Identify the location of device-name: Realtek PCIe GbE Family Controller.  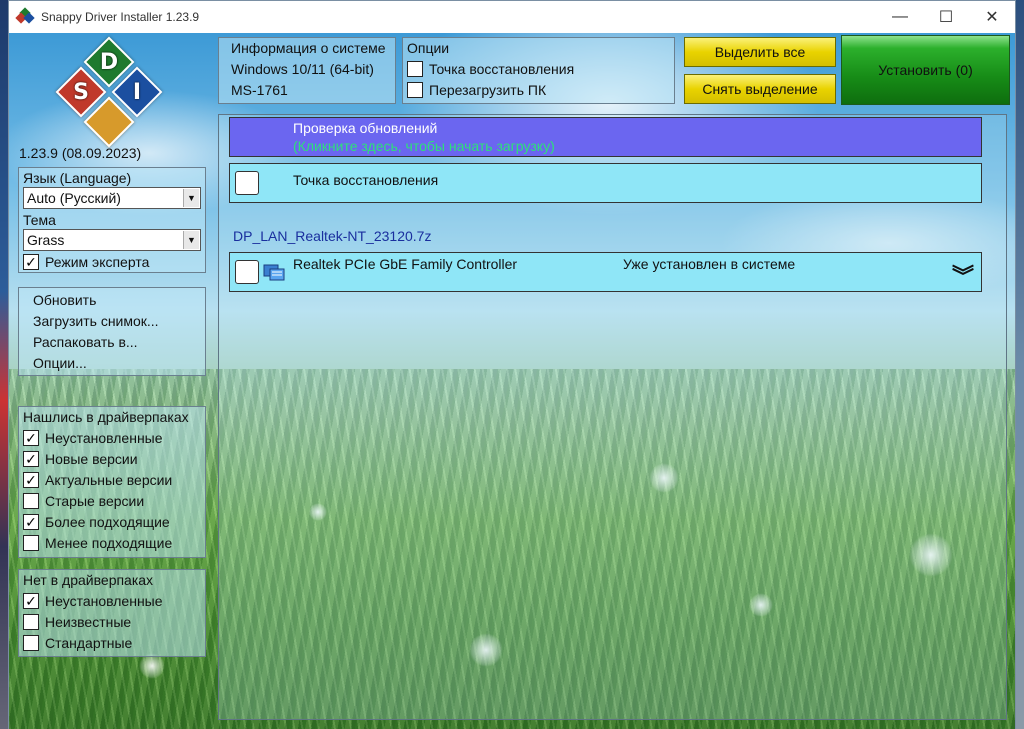
(405, 264).